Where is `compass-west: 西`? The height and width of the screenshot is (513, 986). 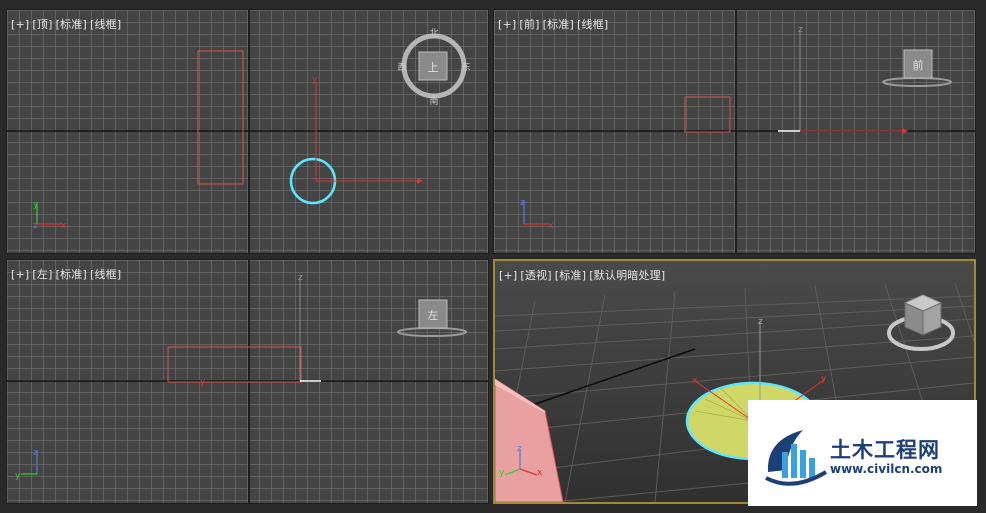
compass-west: 西 is located at coordinates (401, 67).